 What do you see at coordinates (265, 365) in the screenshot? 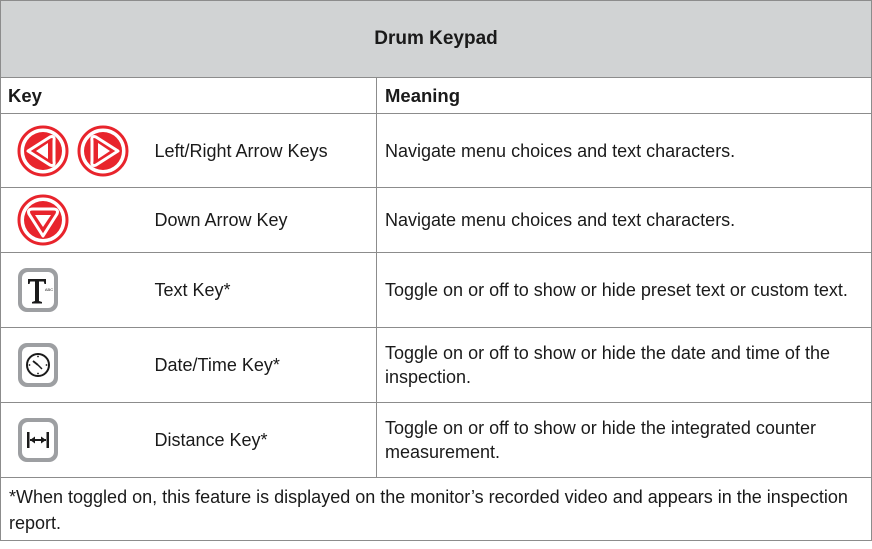
I see `key-name: Date/Time Key*` at bounding box center [265, 365].